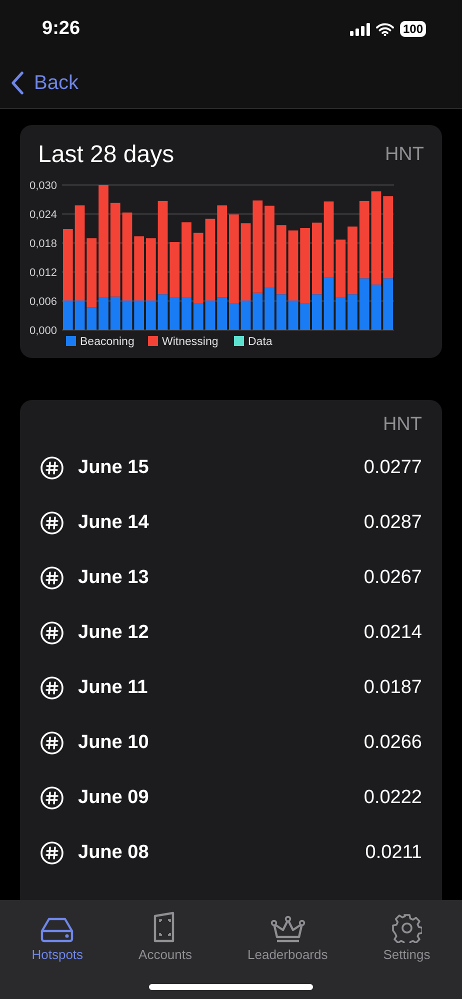 The width and height of the screenshot is (462, 999). Describe the element at coordinates (114, 797) in the screenshot. I see `date-label: June 09` at that location.